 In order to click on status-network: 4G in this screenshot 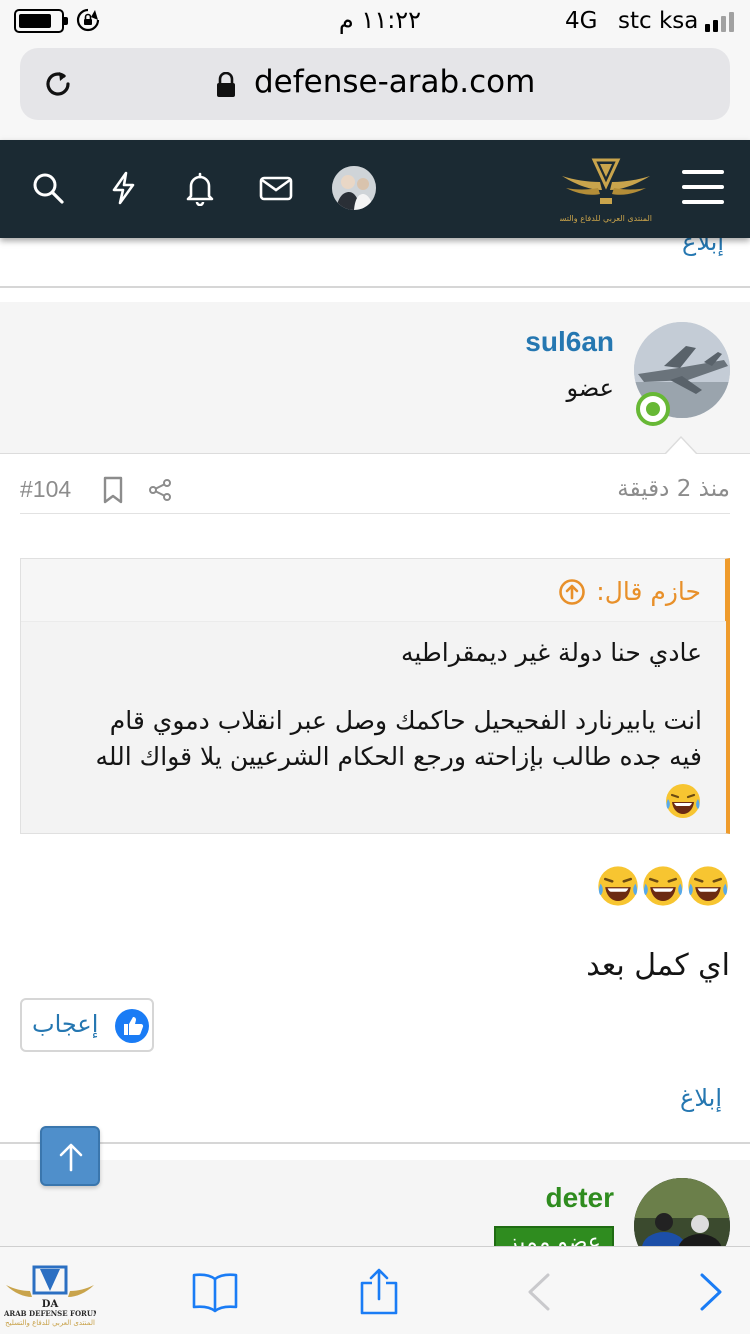, I will do `click(581, 21)`.